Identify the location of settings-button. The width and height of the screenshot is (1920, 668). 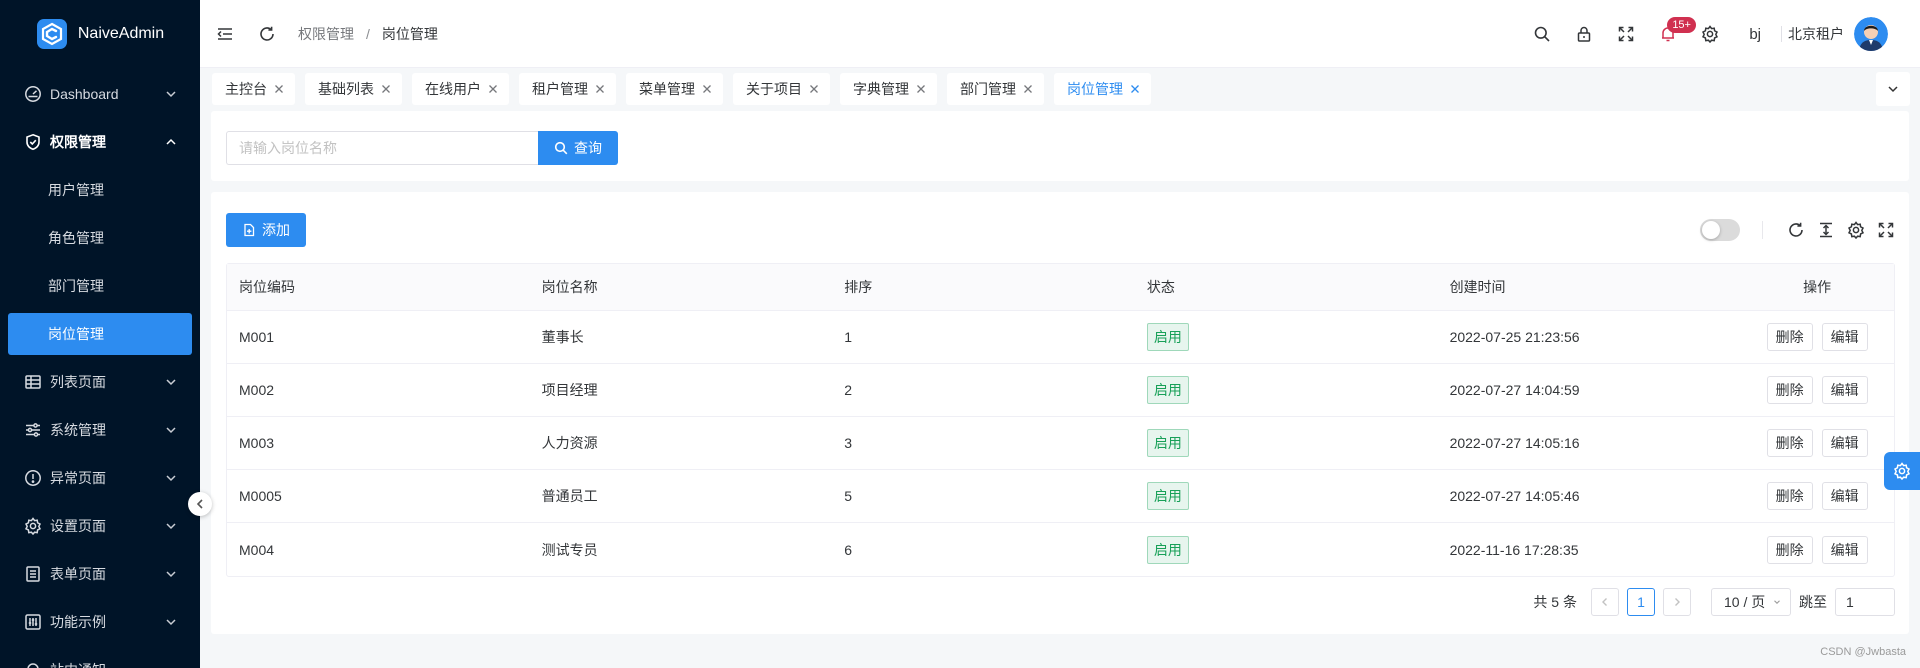
(1710, 34).